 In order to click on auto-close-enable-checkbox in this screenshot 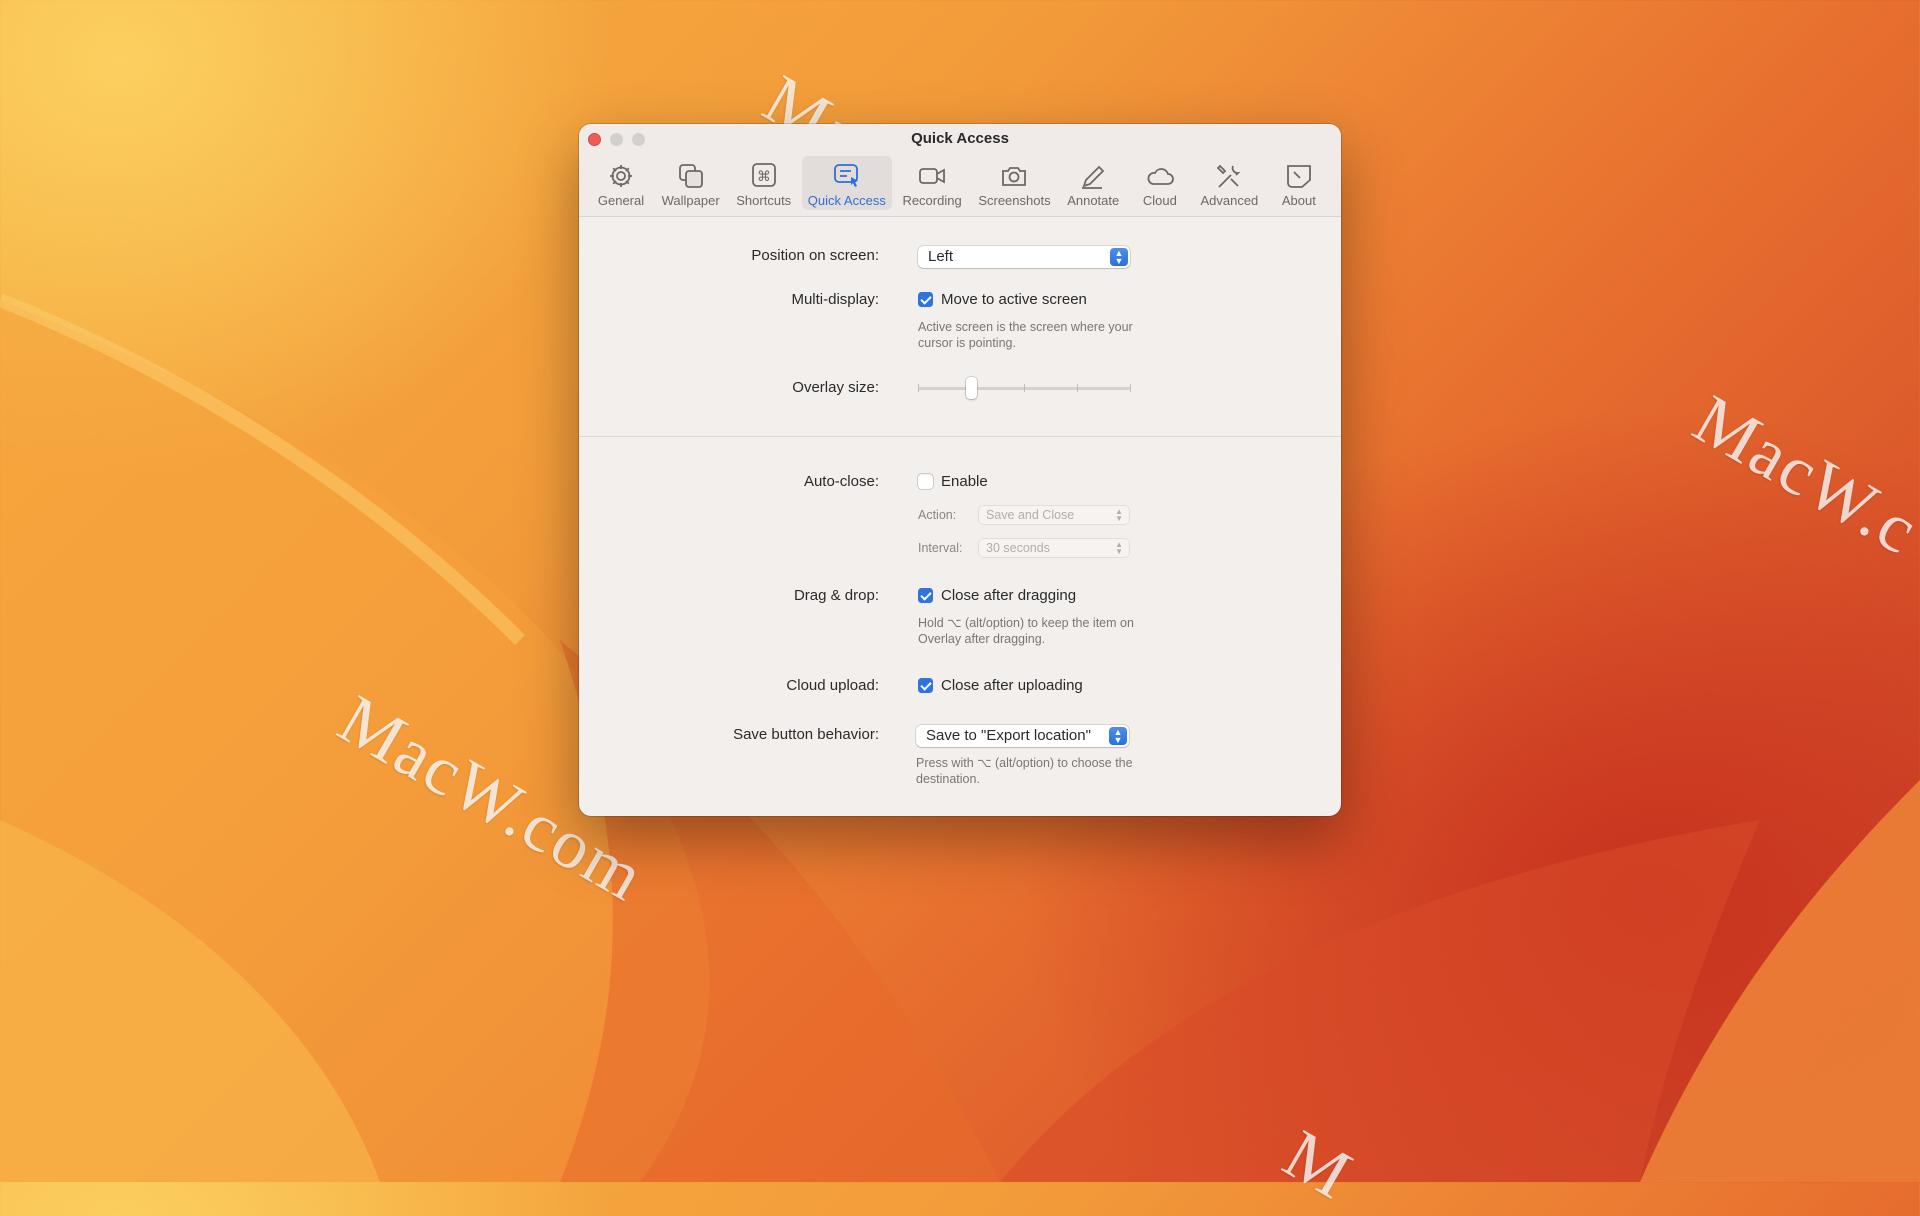, I will do `click(925, 481)`.